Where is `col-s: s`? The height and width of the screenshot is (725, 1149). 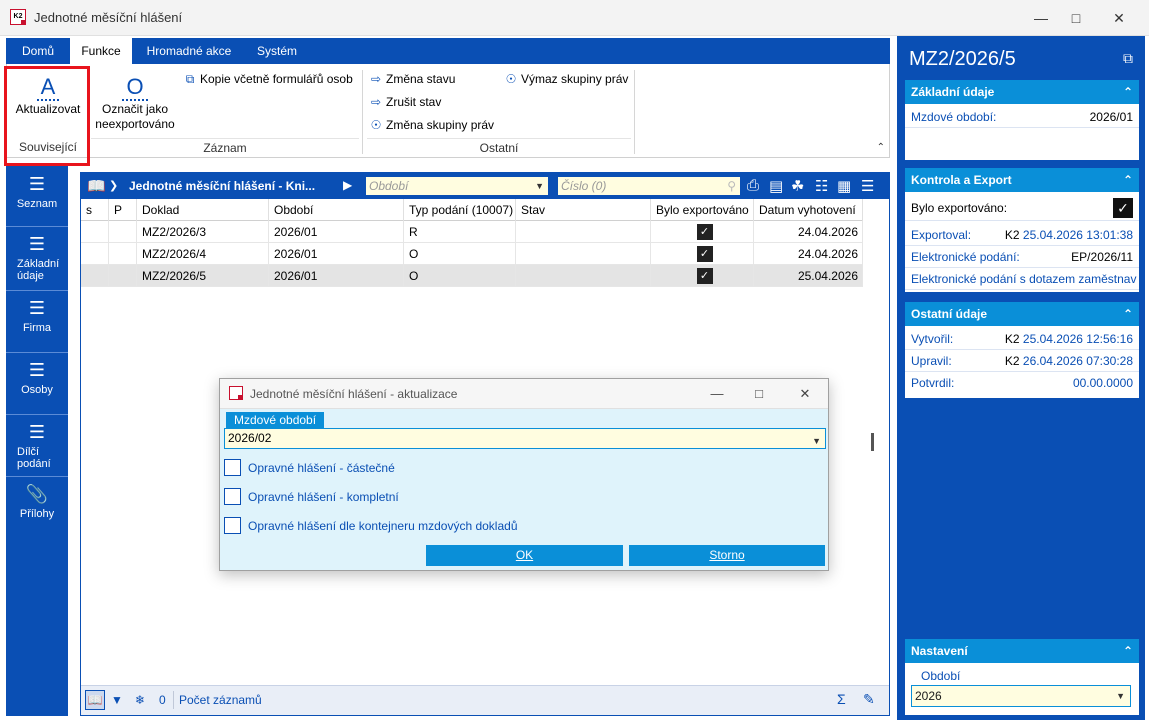
col-s: s is located at coordinates (95, 210).